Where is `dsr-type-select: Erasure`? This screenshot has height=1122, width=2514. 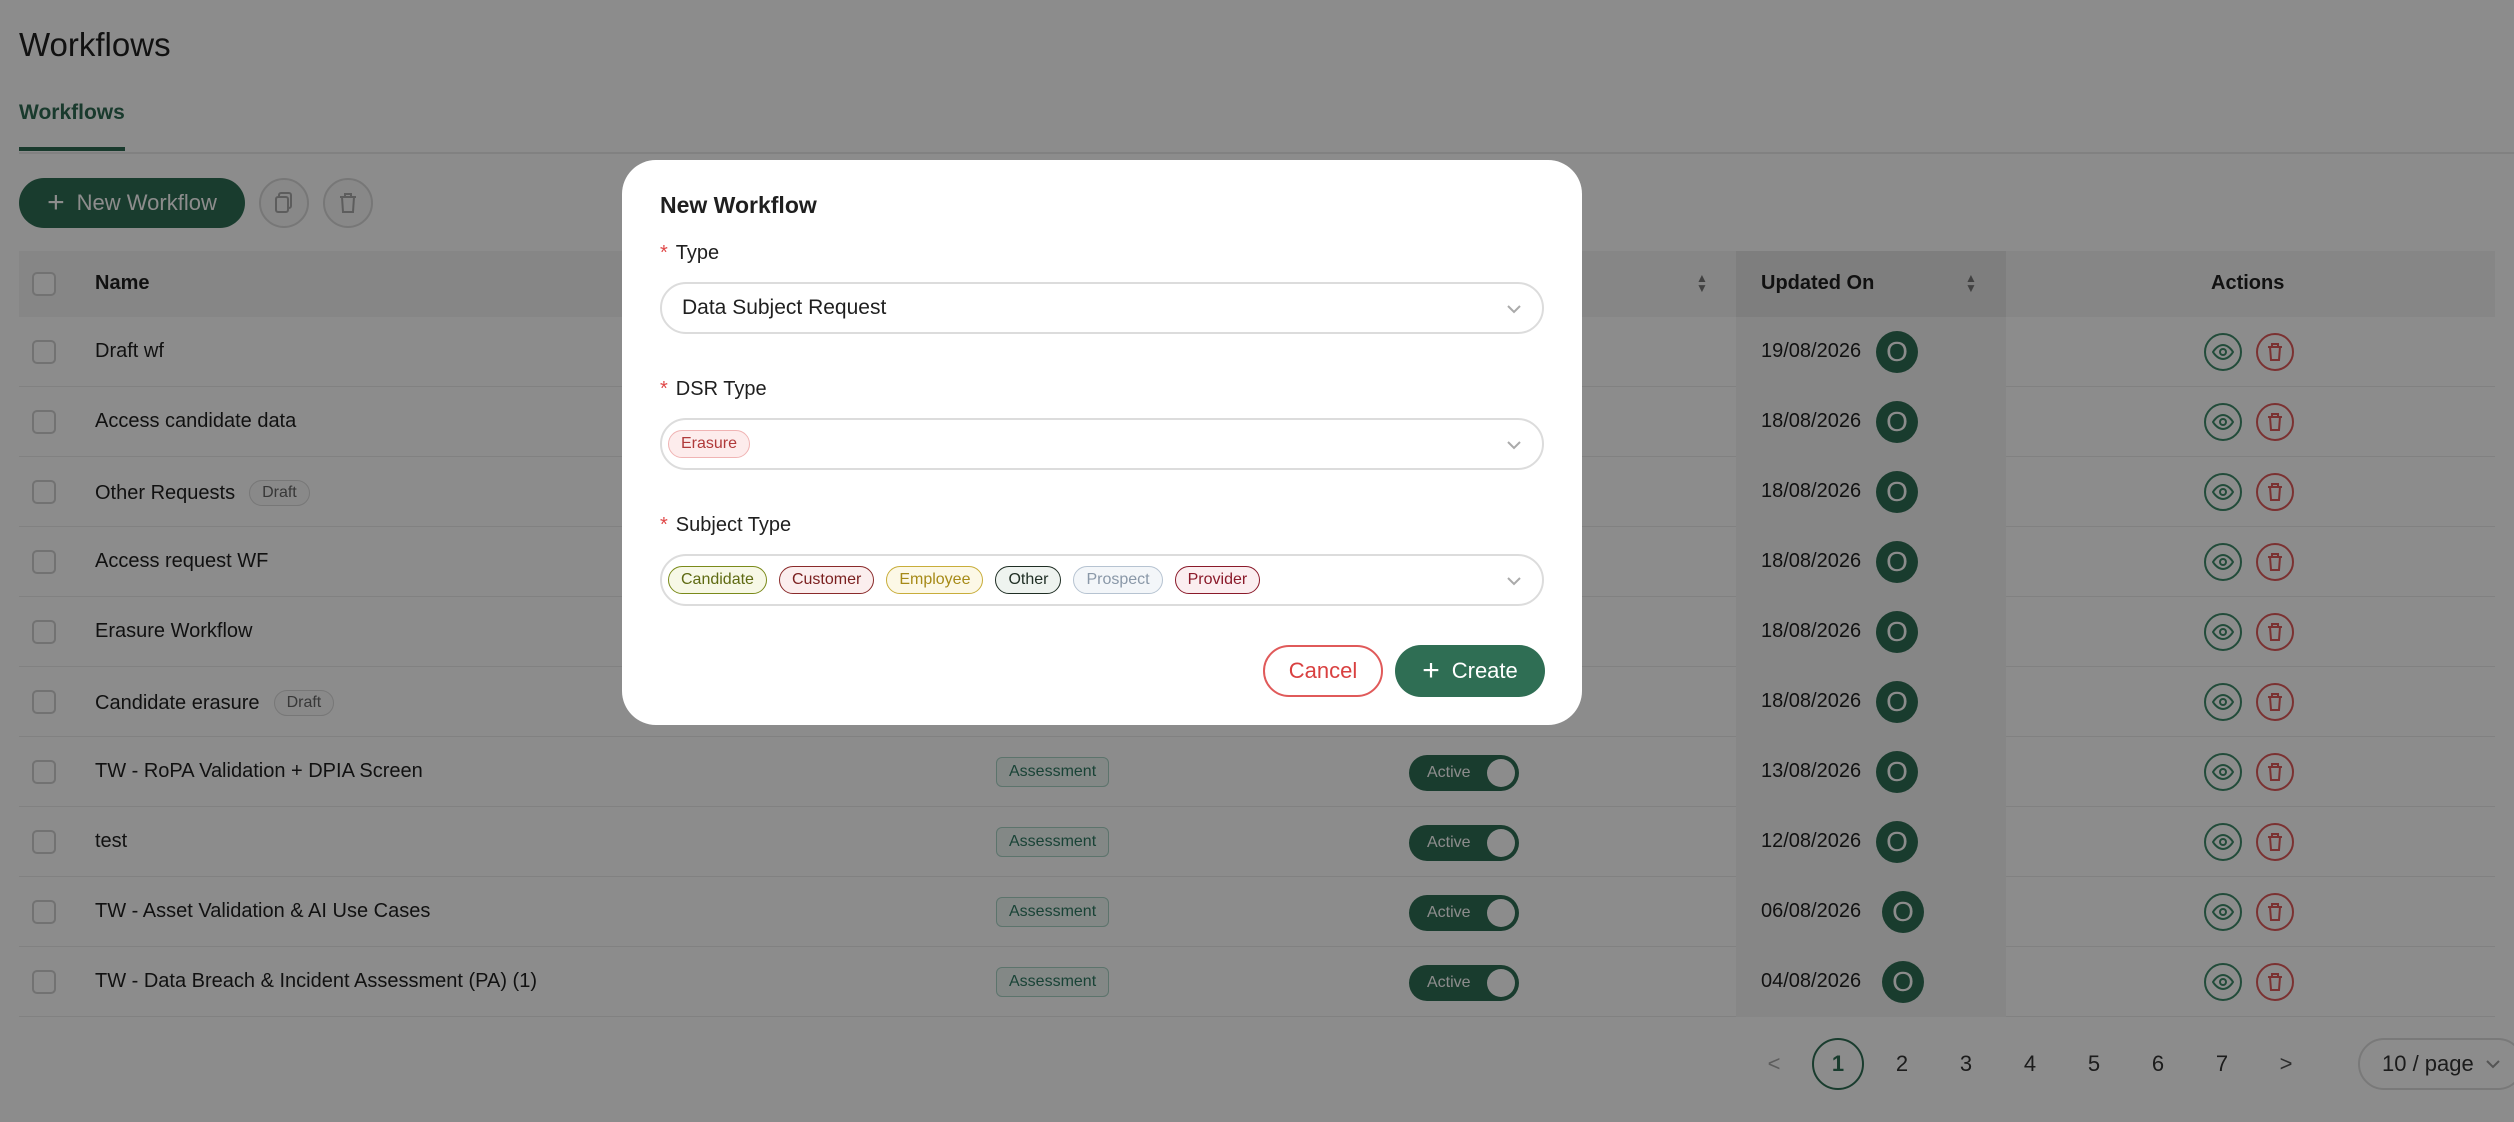 dsr-type-select: Erasure is located at coordinates (1102, 444).